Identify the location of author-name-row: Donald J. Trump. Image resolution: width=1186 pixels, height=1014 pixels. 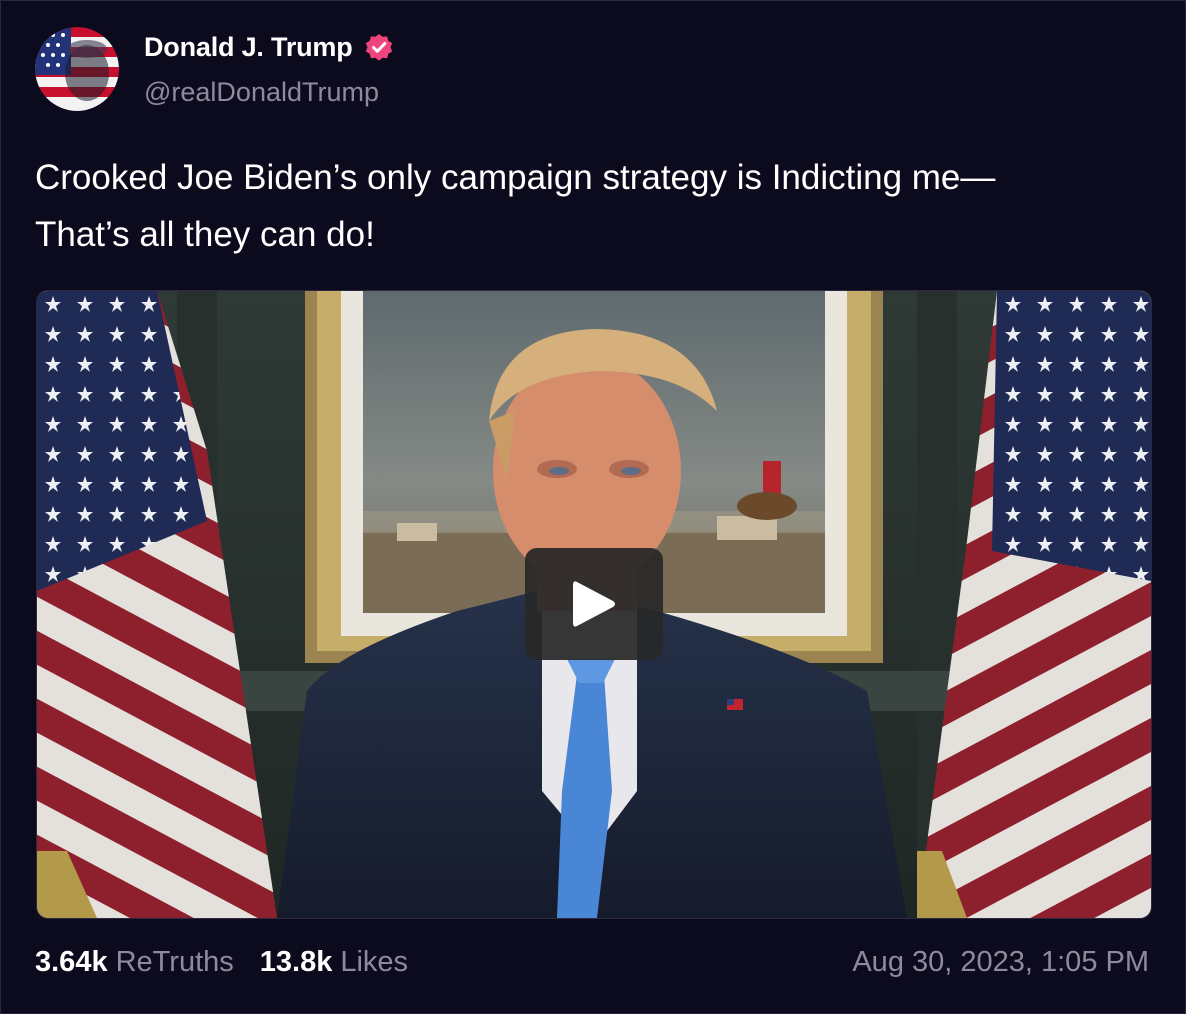
(269, 47).